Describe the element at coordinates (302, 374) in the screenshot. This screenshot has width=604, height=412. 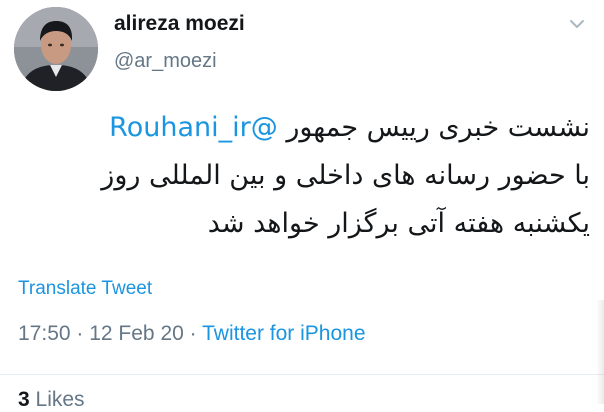
I see `divider` at that location.